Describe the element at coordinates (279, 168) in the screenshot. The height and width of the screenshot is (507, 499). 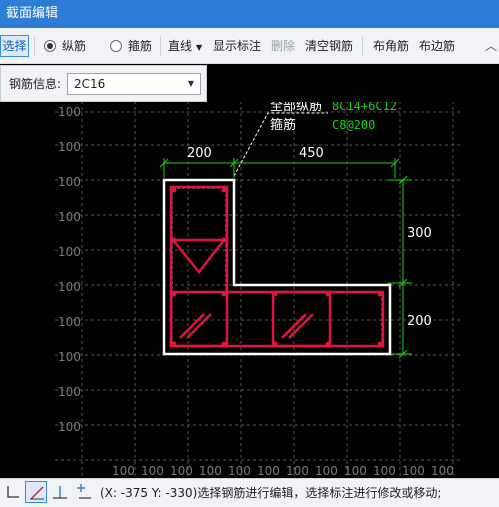
I see `top-dimension` at that location.